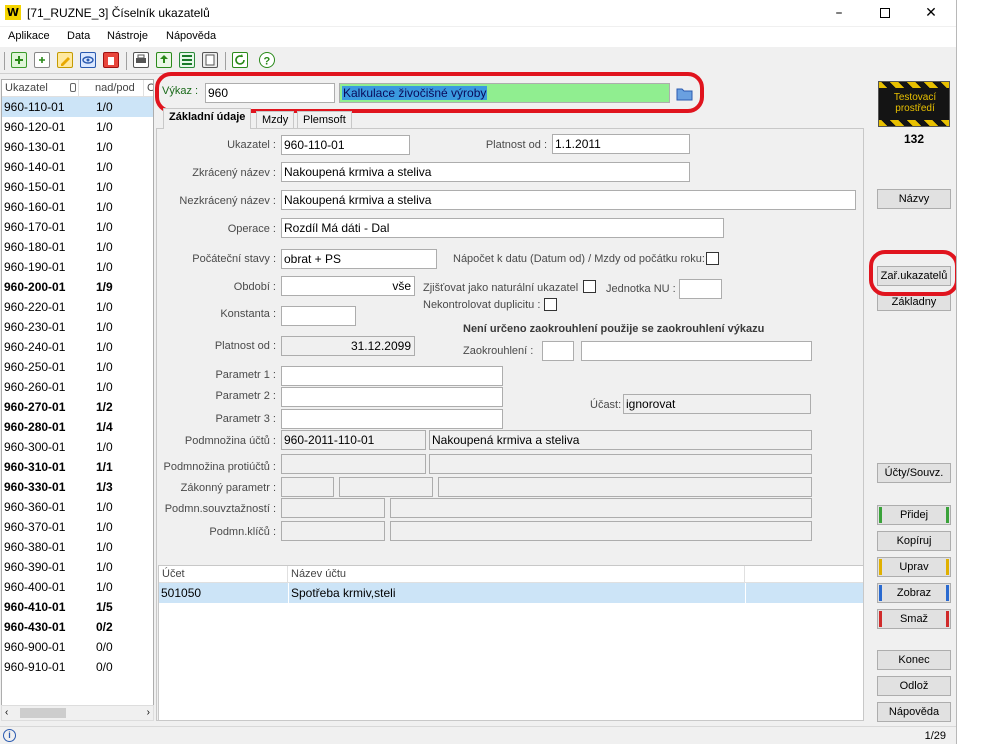  What do you see at coordinates (164, 60) in the screenshot?
I see `export-icon` at bounding box center [164, 60].